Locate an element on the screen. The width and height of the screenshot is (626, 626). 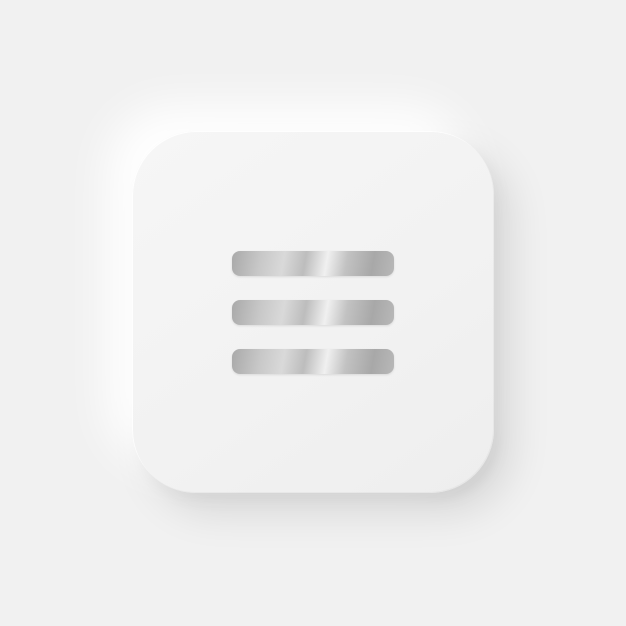
hamburger-bar-top is located at coordinates (313, 263).